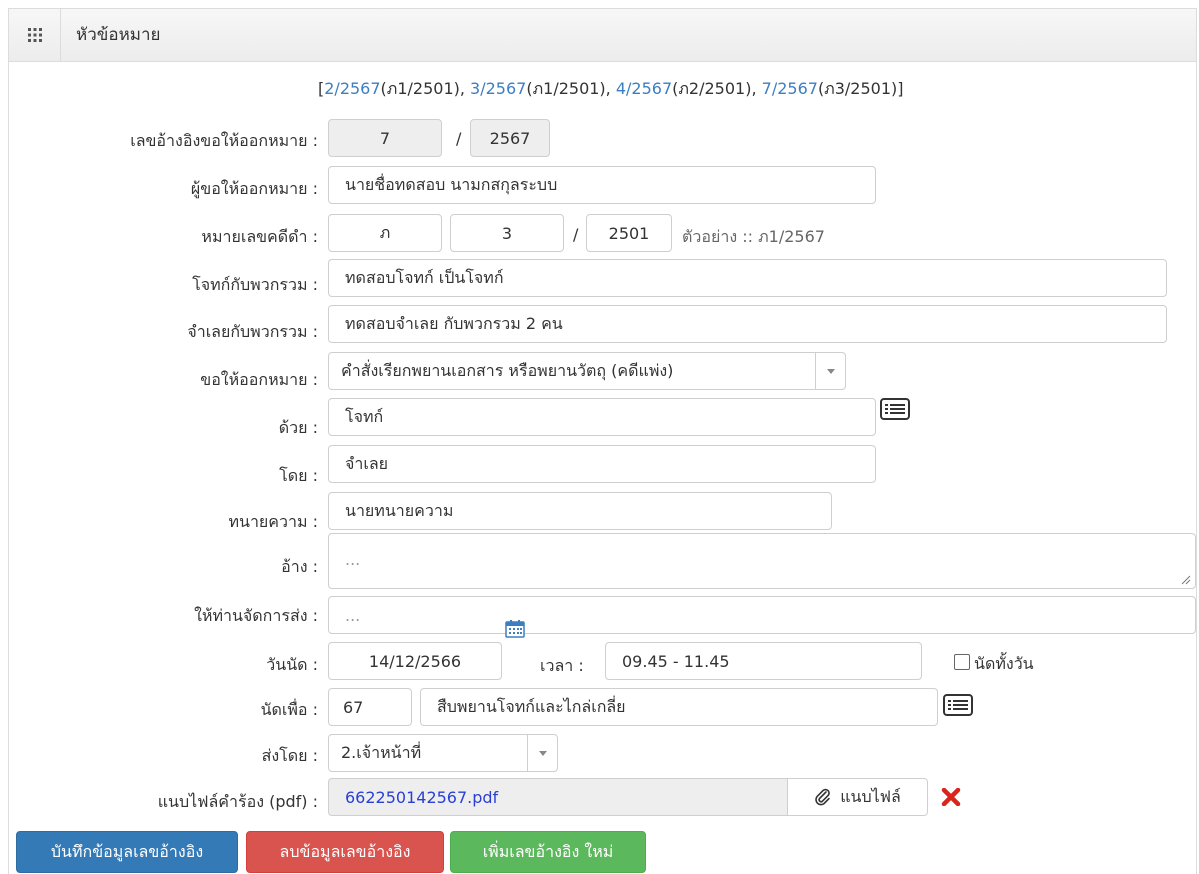 The image size is (1199, 874). Describe the element at coordinates (712, 88) in the screenshot. I see `reference-case: (ภ2/2501)` at that location.